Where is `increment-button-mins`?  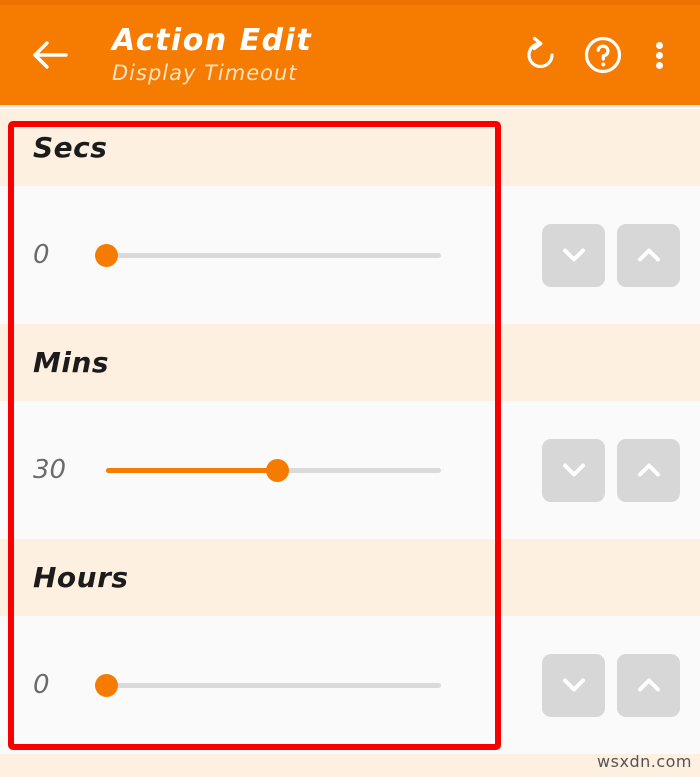 increment-button-mins is located at coordinates (648, 470).